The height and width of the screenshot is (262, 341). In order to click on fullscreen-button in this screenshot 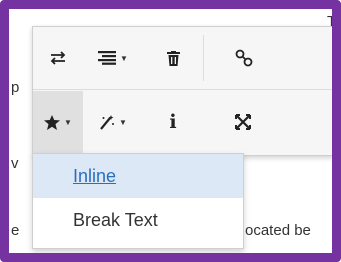, I will do `click(243, 122)`.